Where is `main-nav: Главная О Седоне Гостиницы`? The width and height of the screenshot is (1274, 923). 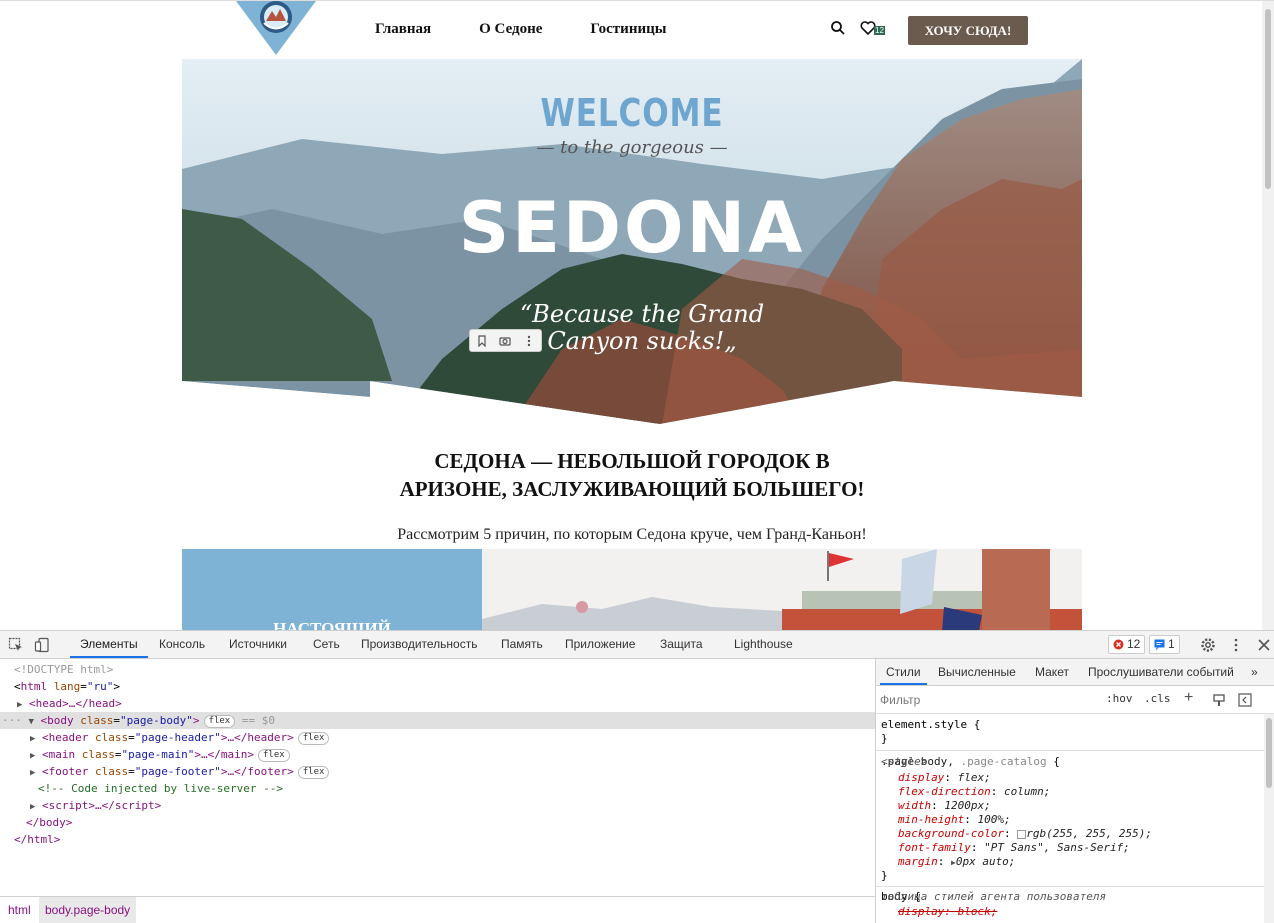 main-nav: Главная О Седоне Гостиницы is located at coordinates (520, 29).